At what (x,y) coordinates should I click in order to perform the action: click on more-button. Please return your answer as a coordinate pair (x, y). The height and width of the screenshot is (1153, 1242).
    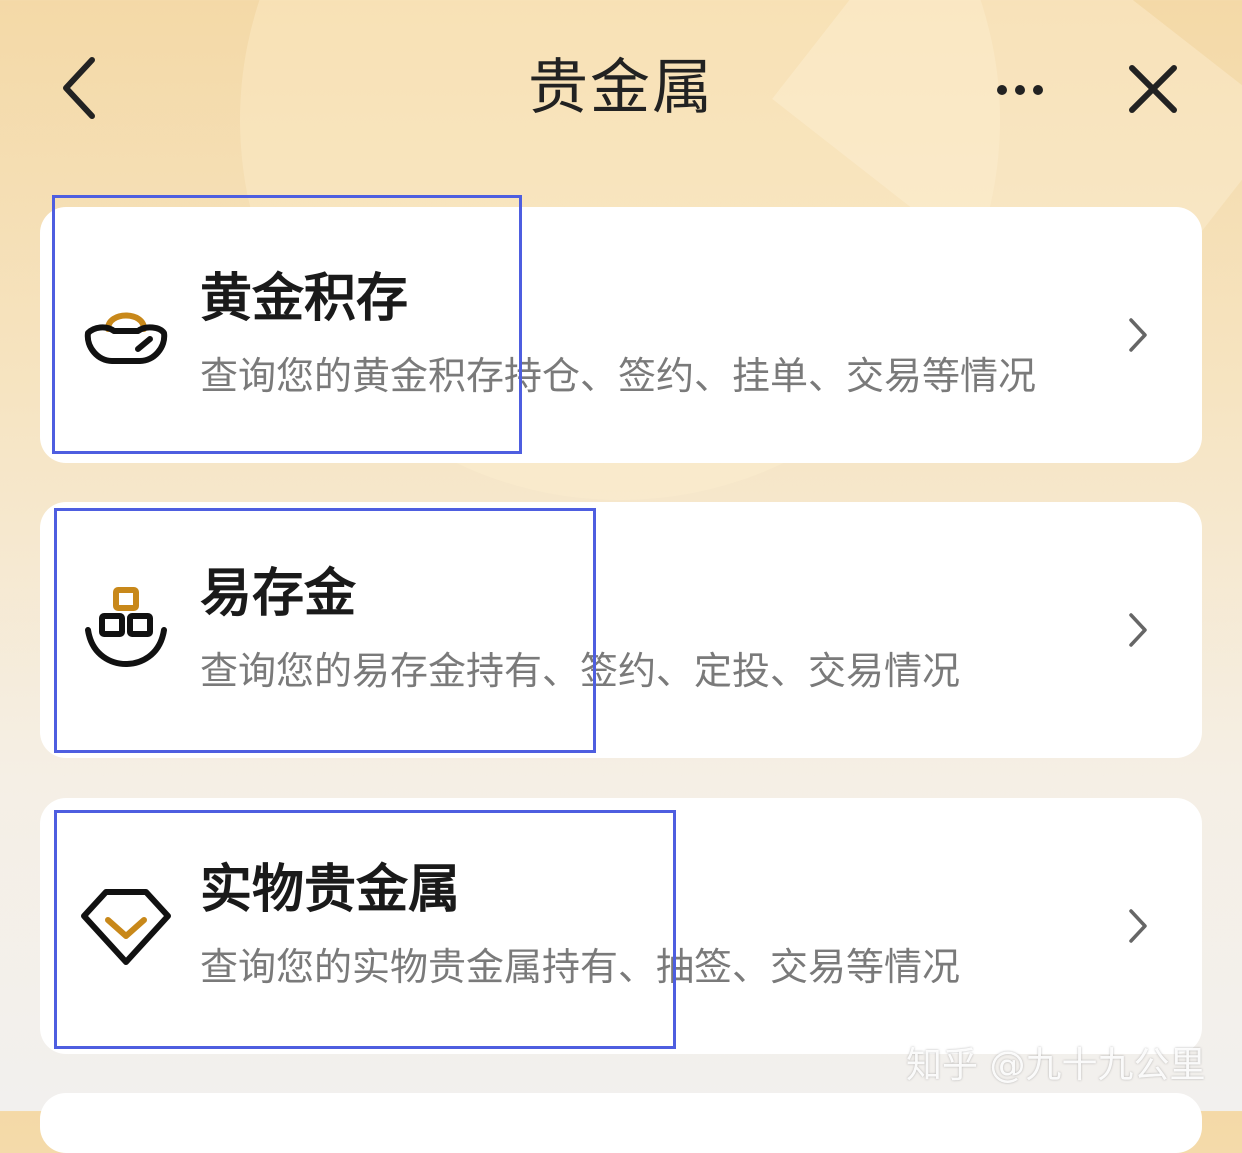
    Looking at the image, I should click on (1022, 90).